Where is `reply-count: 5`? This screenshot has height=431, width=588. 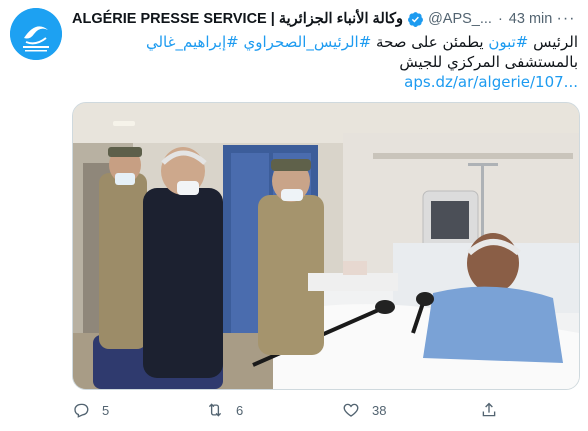 reply-count: 5 is located at coordinates (106, 410).